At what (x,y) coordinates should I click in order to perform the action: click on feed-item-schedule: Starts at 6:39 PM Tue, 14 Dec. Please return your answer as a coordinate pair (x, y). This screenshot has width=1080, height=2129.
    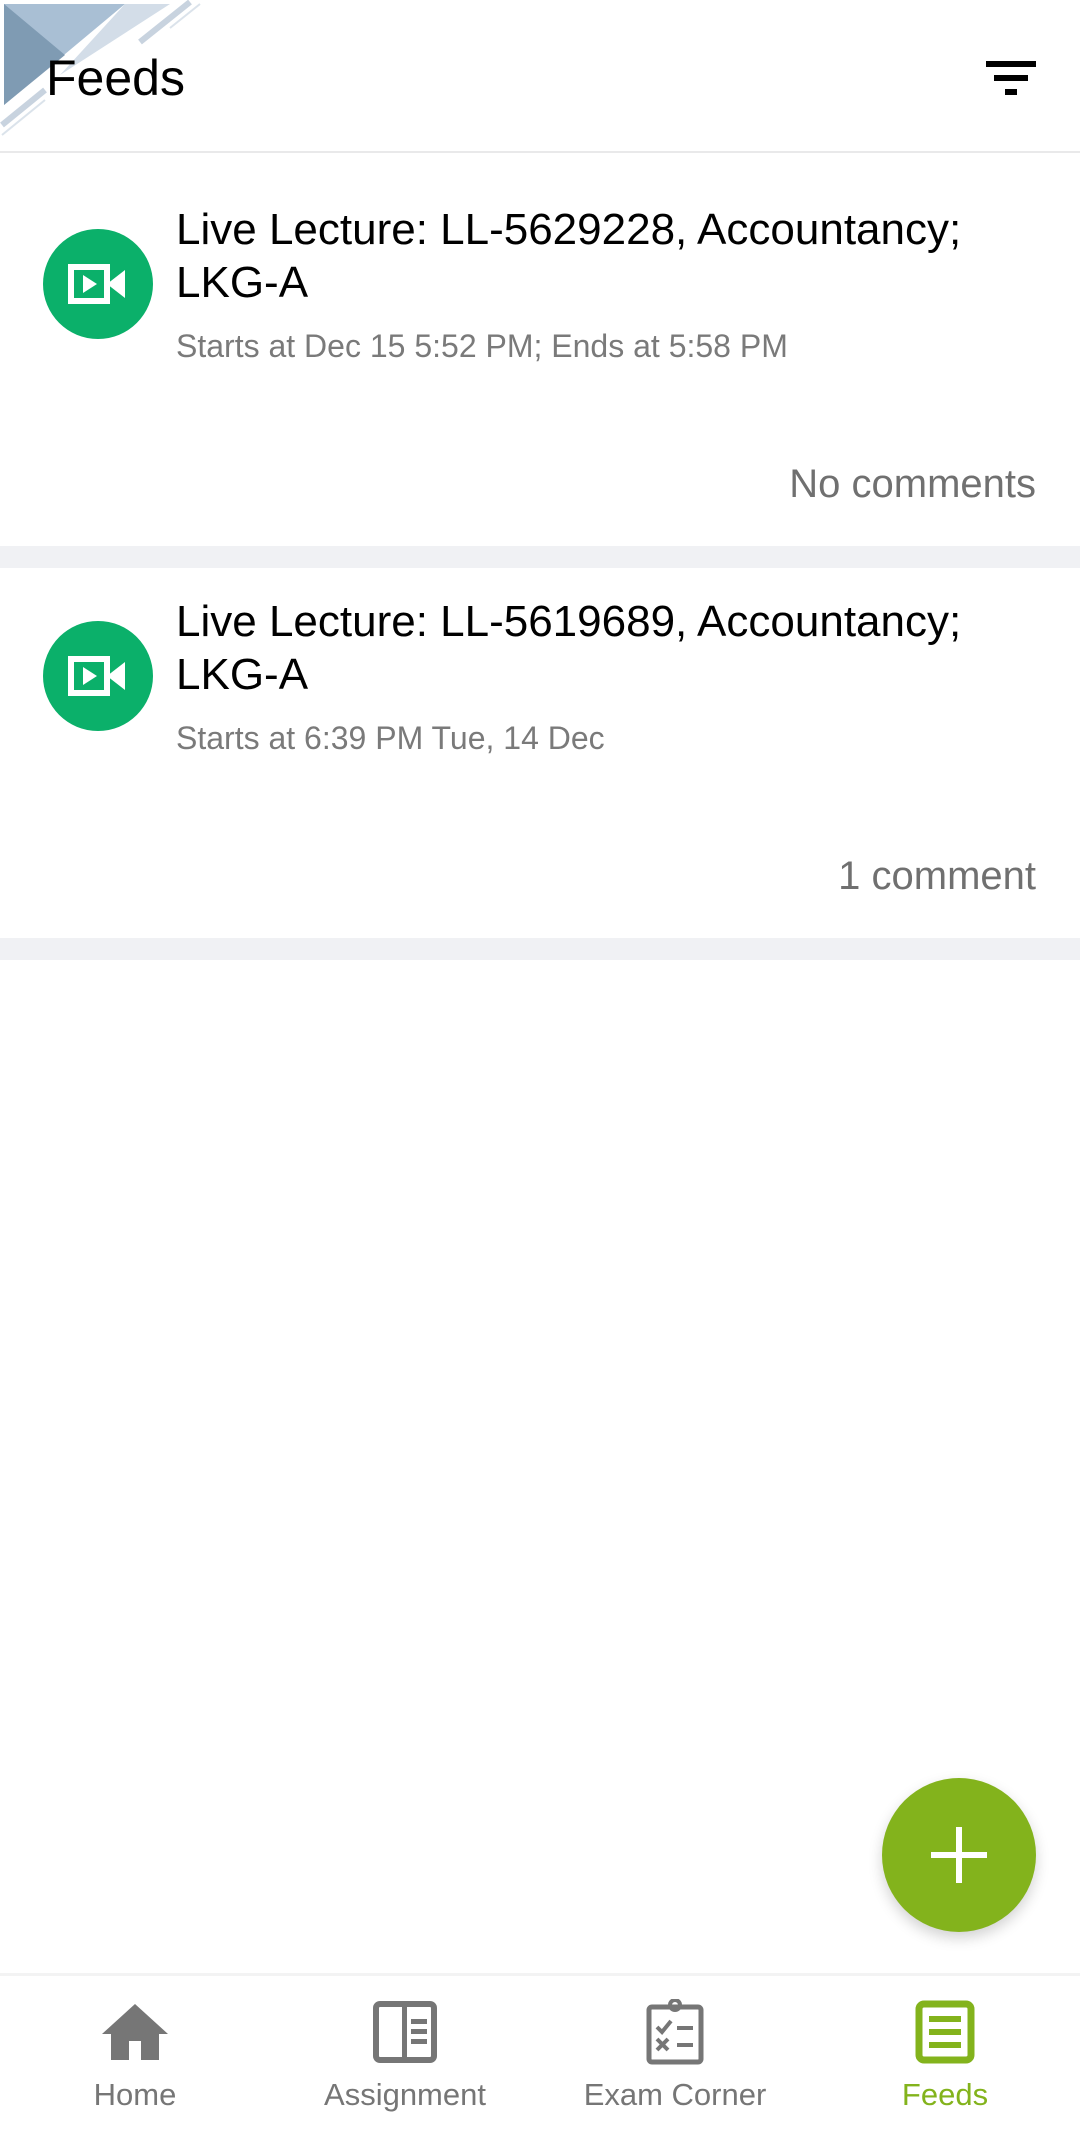
    Looking at the image, I should click on (390, 738).